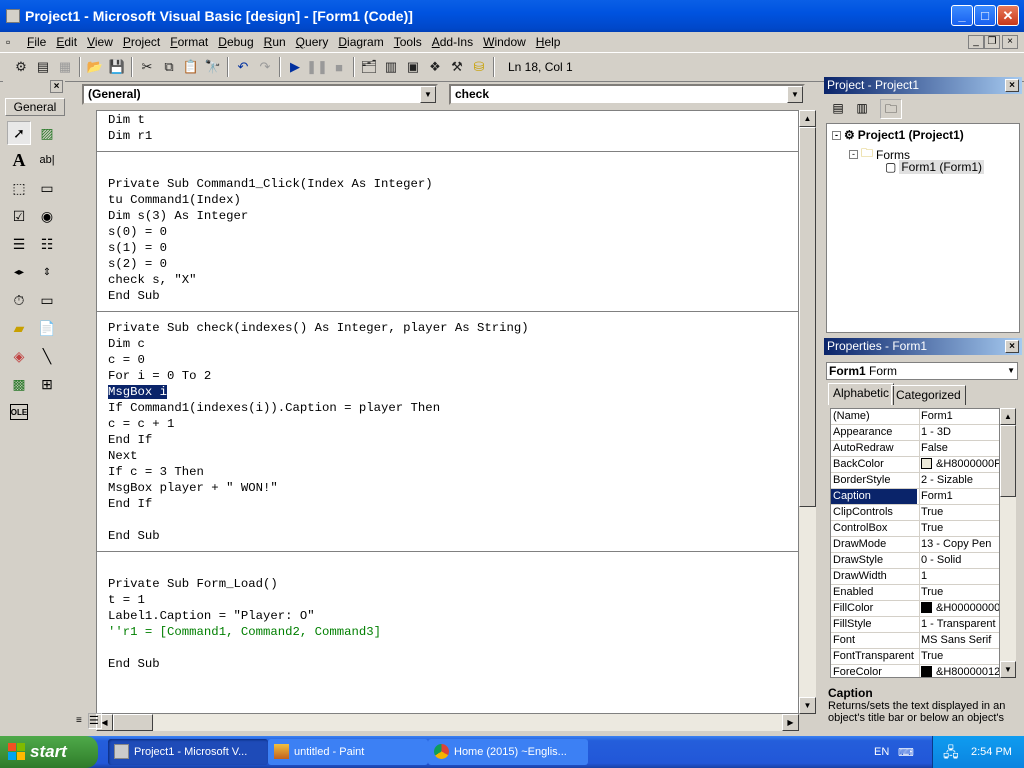  I want to click on menu-file: File, so click(36, 42).